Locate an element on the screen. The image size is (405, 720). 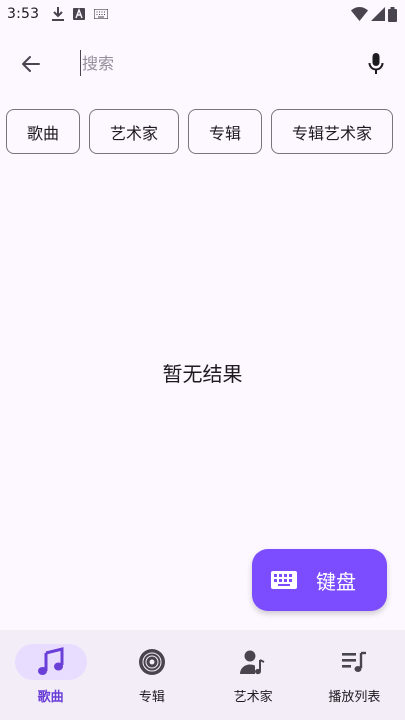
chip-albums: 专辑 is located at coordinates (225, 131).